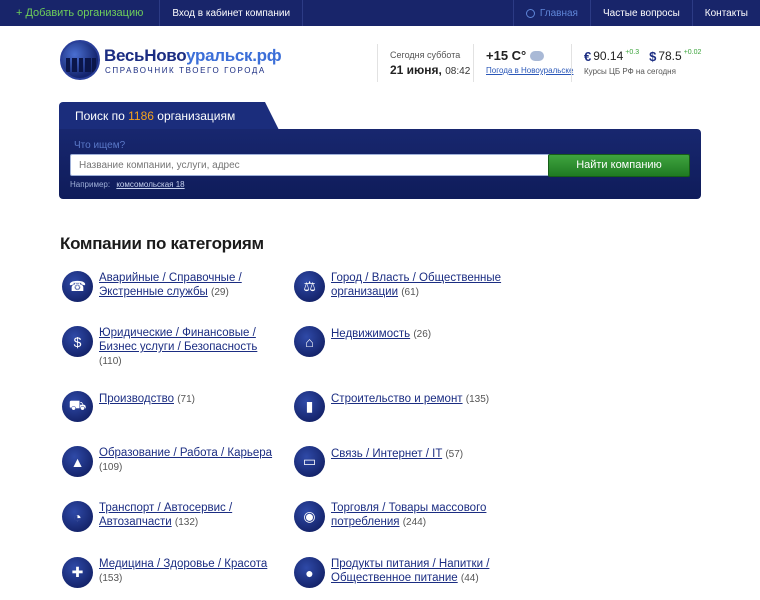 The width and height of the screenshot is (760, 600). I want to click on graduation-cap-icon: ▲, so click(77, 461).